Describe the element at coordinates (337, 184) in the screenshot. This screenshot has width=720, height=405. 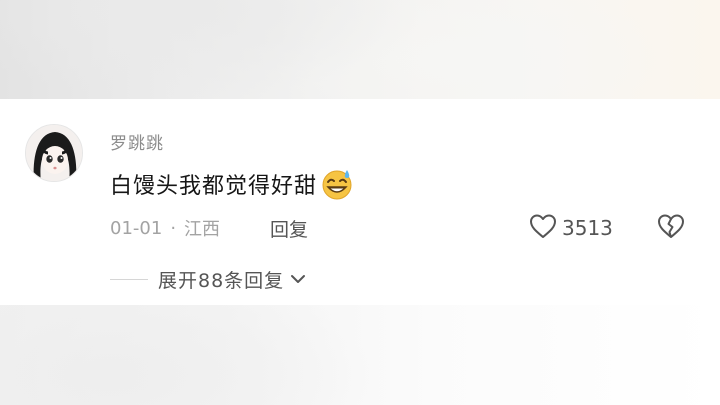
I see `grinning-sweat-emoji-icon` at that location.